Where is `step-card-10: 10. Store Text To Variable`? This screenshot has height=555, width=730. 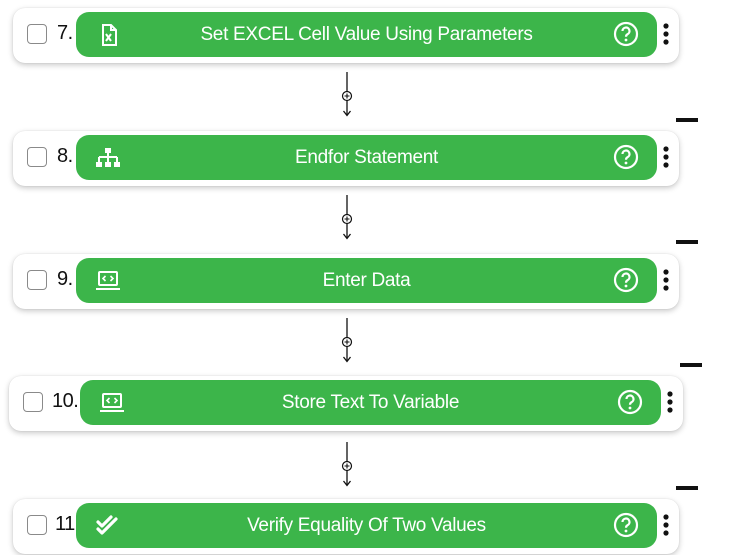 step-card-10: 10. Store Text To Variable is located at coordinates (346, 403).